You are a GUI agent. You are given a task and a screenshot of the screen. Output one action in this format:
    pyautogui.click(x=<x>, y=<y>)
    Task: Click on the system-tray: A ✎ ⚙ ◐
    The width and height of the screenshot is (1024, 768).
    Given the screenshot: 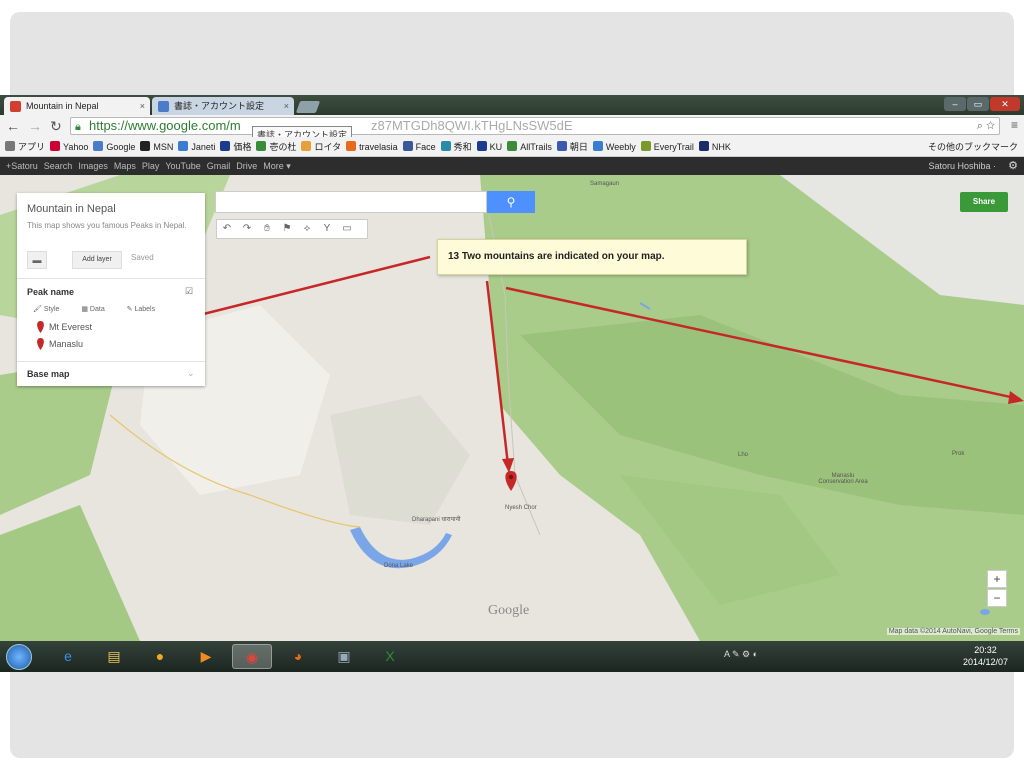 What is the action you would take?
    pyautogui.click(x=741, y=654)
    